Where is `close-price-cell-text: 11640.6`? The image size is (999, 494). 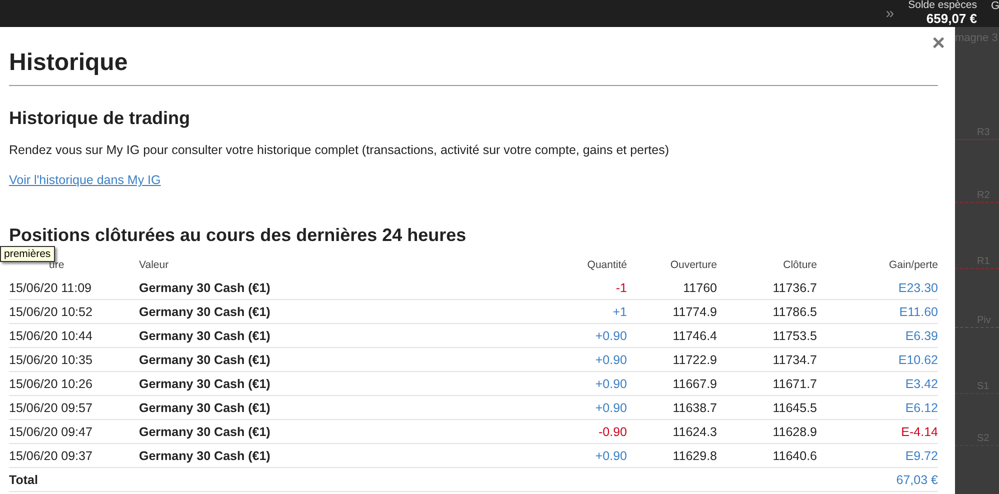 close-price-cell-text: 11640.6 is located at coordinates (794, 455).